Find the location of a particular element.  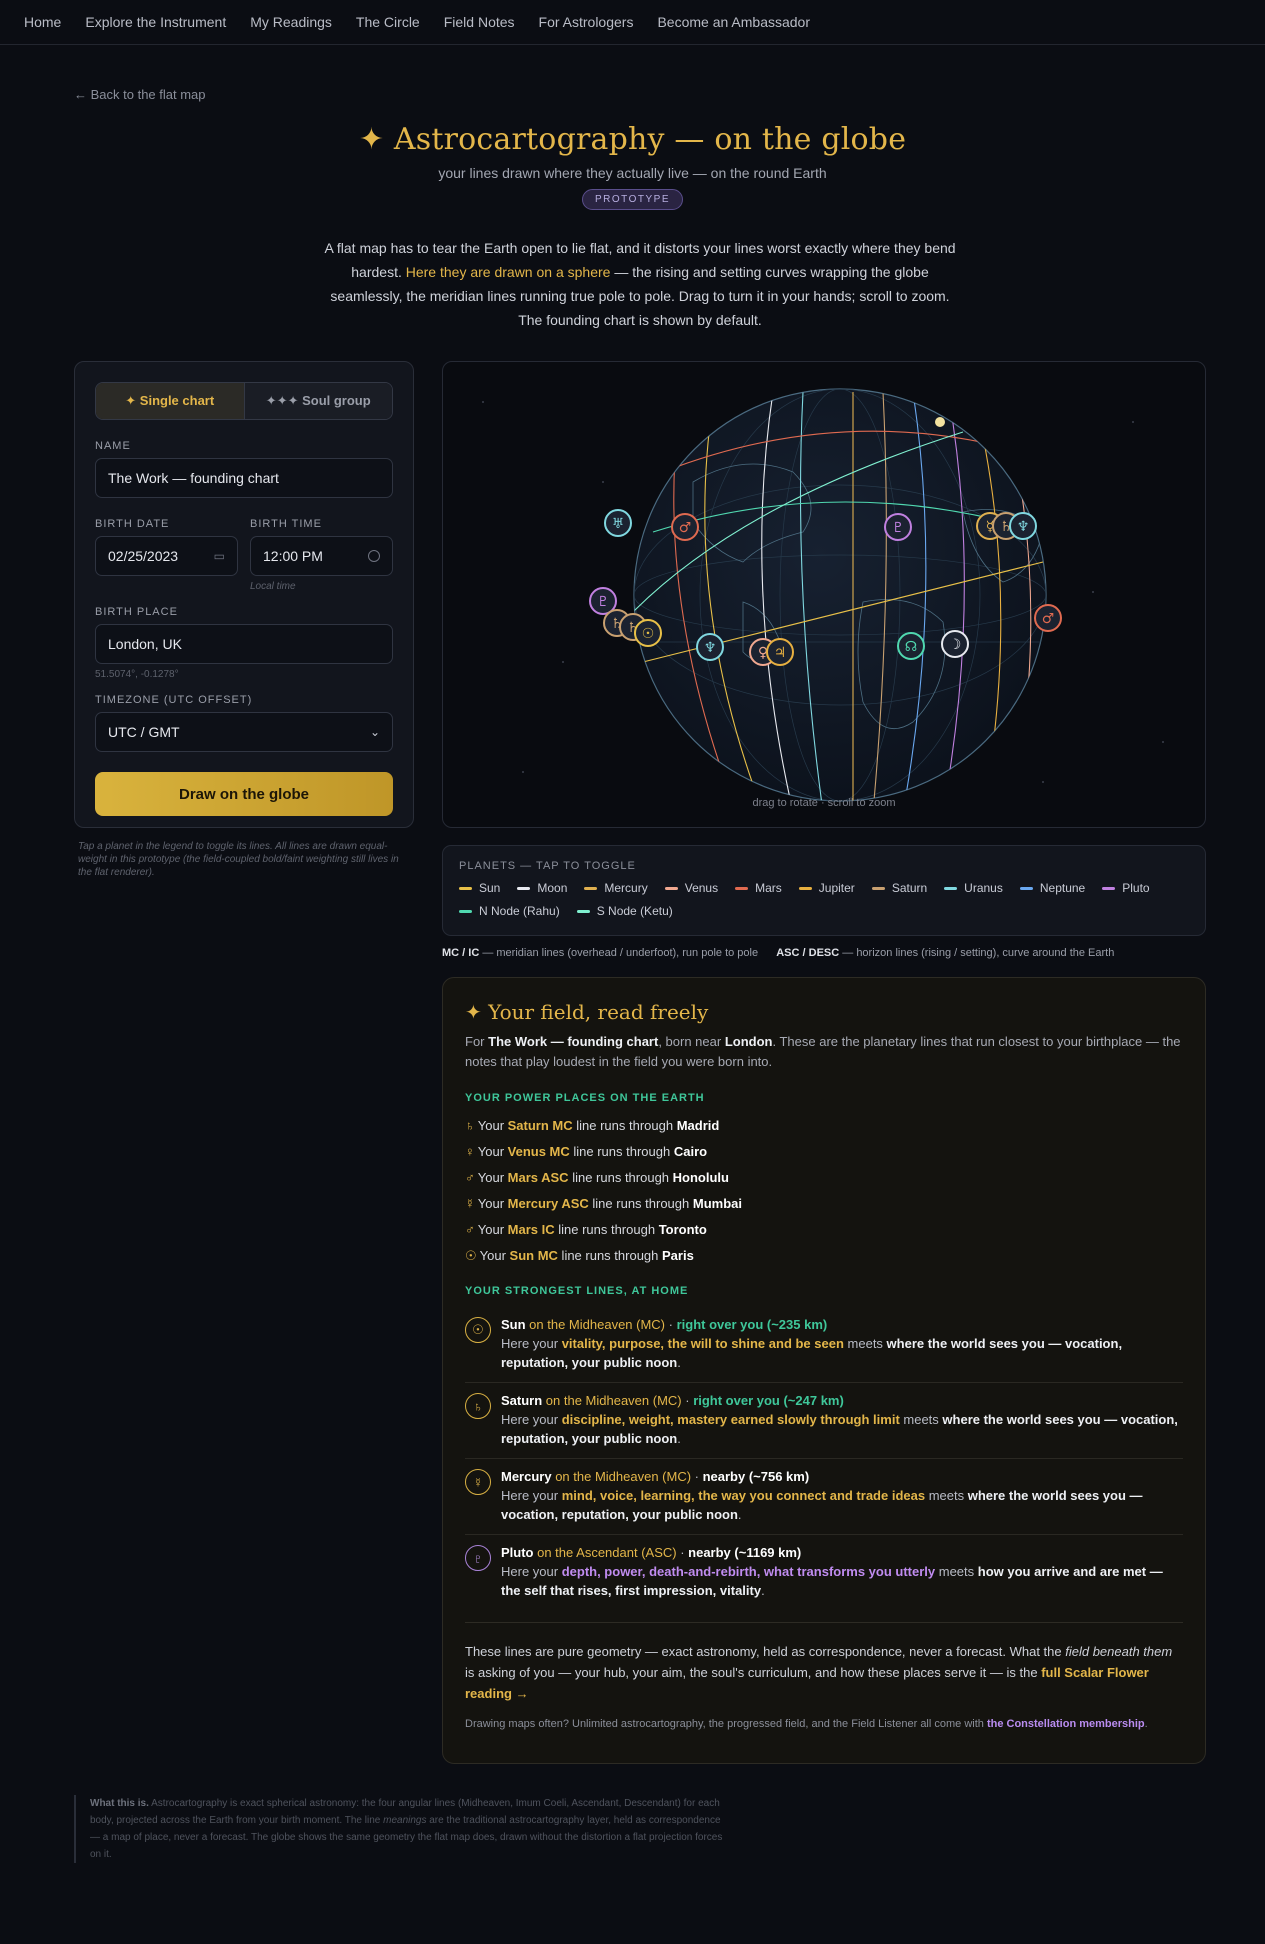

globe-canvas: ♅ ♂ ♇ ☿ ♄ ♆♇♄ ♄ ☉♆ ♀ ♃ ☊ ☽♂ is located at coordinates (824, 595).